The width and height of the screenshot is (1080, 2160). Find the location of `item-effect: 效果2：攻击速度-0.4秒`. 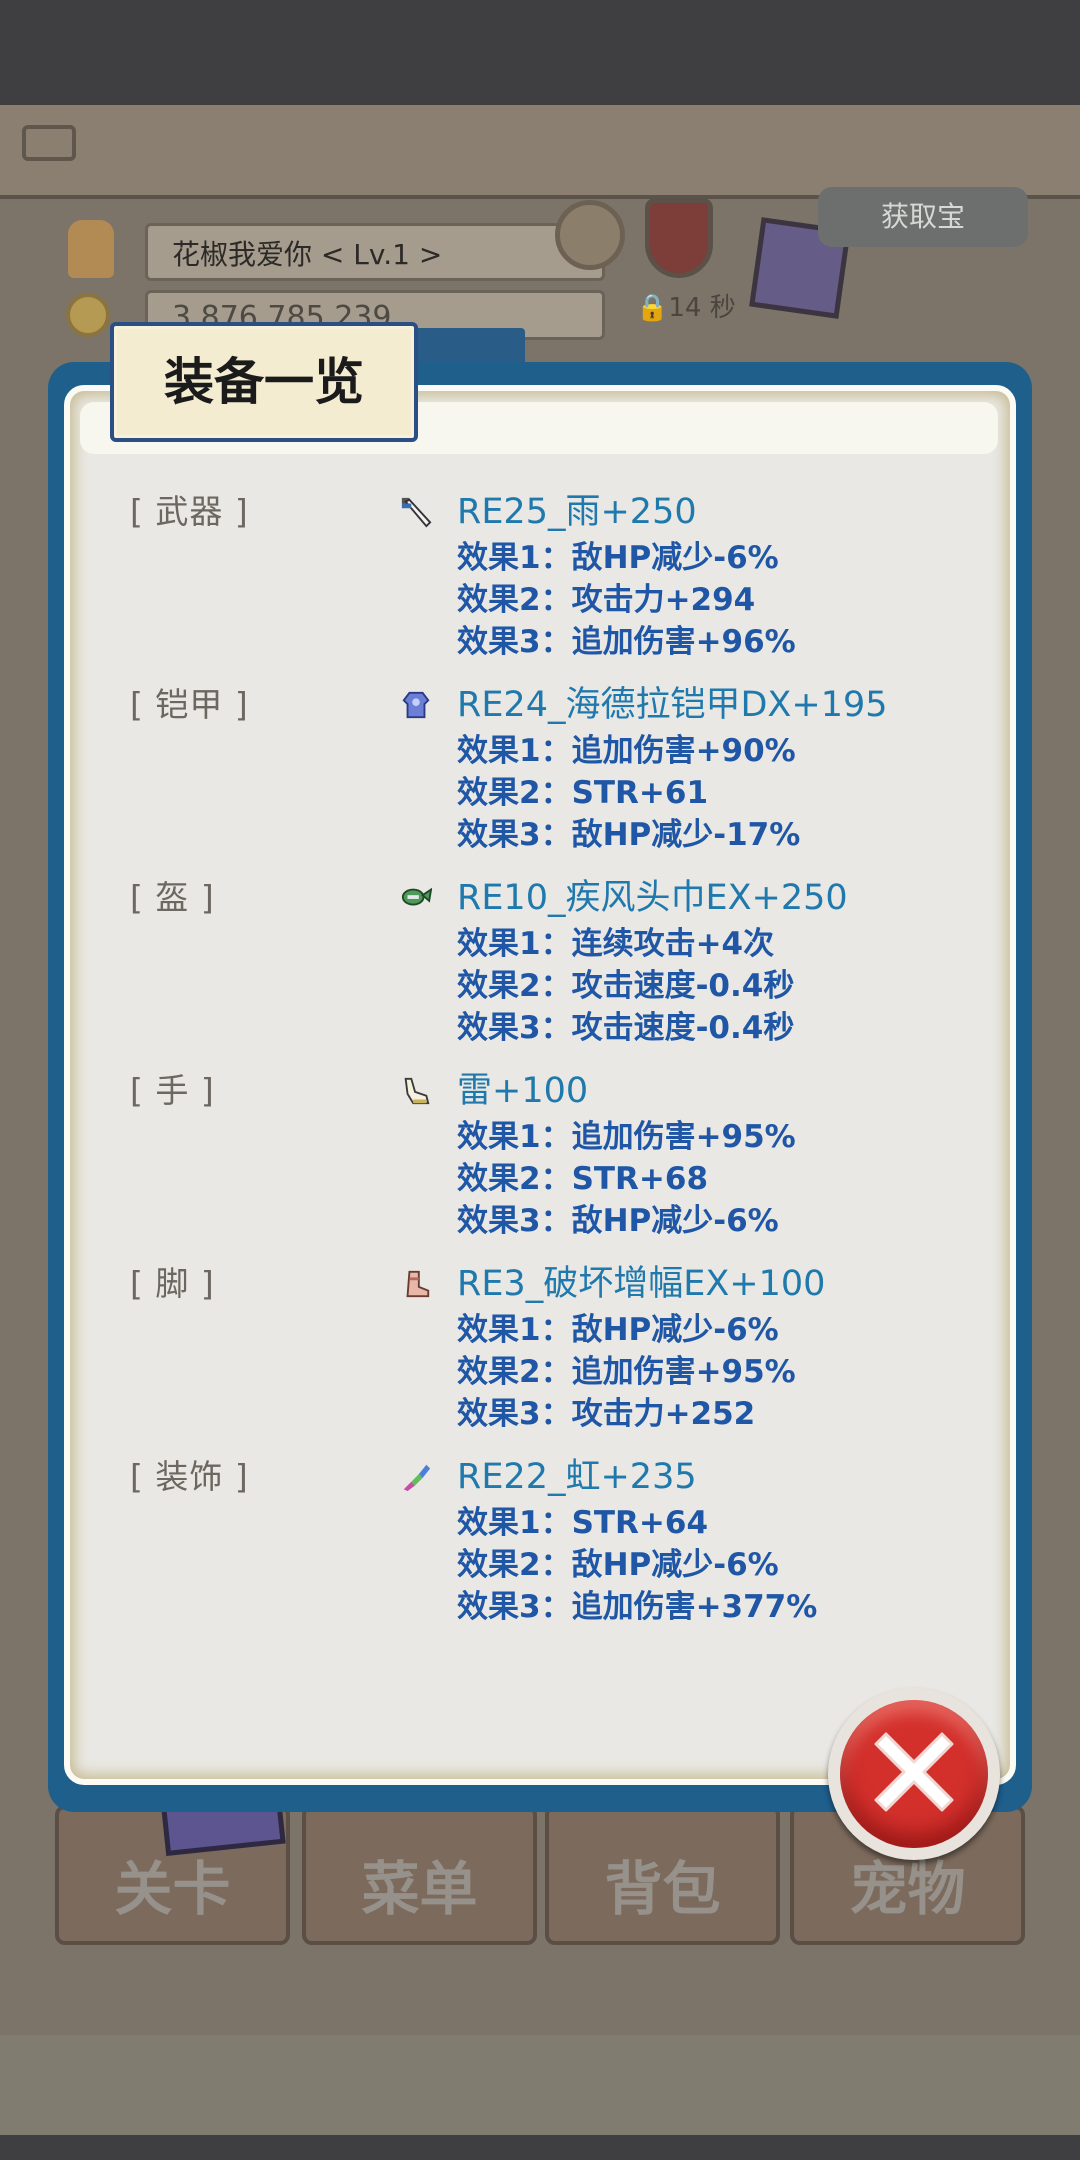

item-effect: 效果2：攻击速度-0.4秒 is located at coordinates (626, 986).